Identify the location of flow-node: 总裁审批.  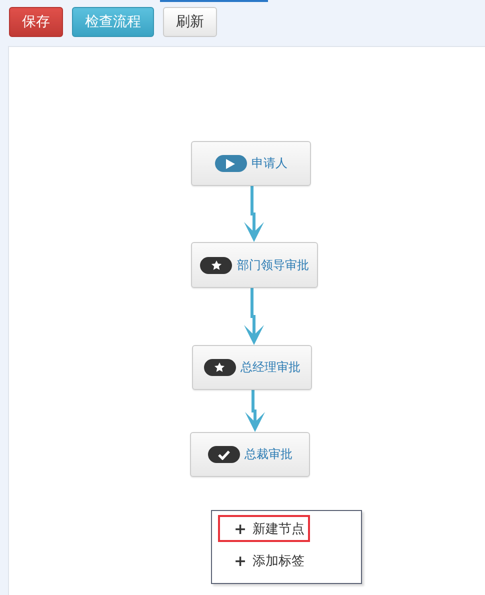
(250, 454).